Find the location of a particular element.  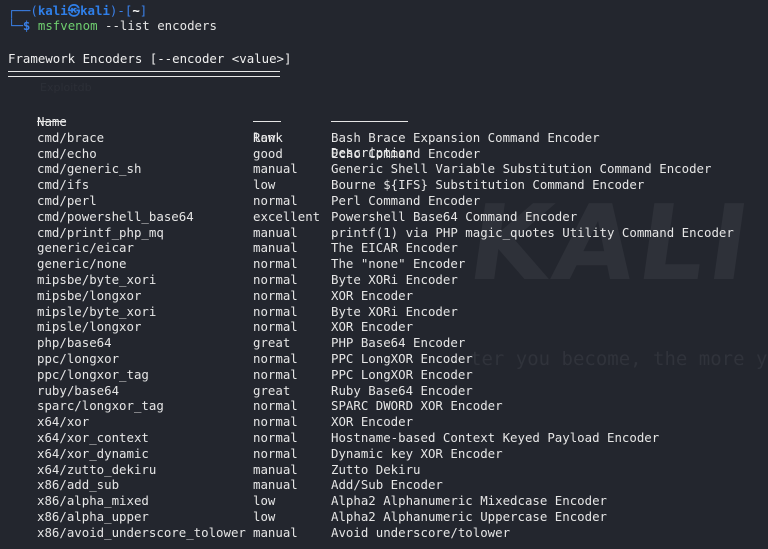

encoder-name: ruby/base64 is located at coordinates (78, 390).